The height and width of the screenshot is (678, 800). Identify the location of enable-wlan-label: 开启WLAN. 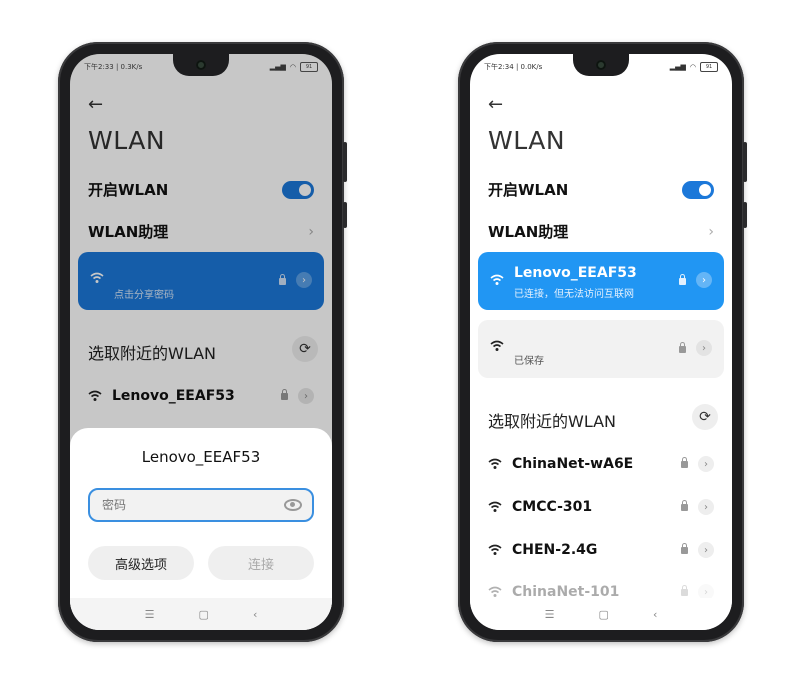
(528, 190).